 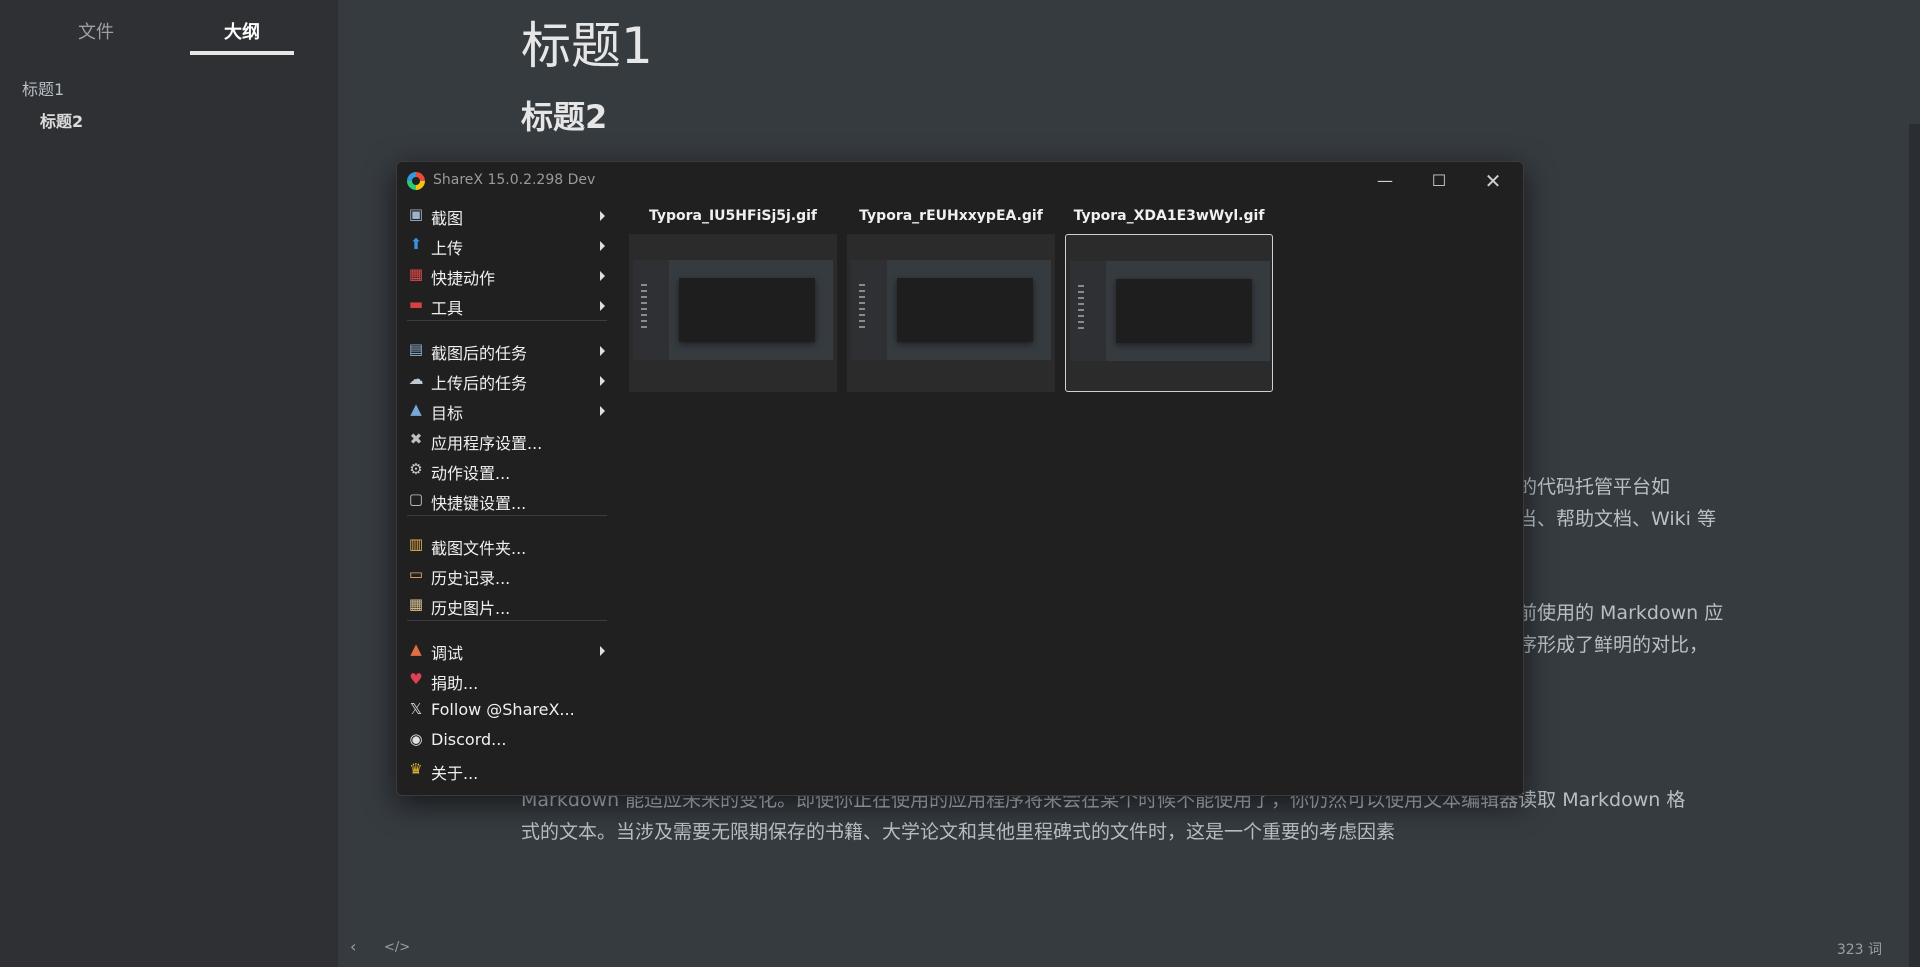 What do you see at coordinates (416, 499) in the screenshot?
I see `hotkey-settings-icon: ▢` at bounding box center [416, 499].